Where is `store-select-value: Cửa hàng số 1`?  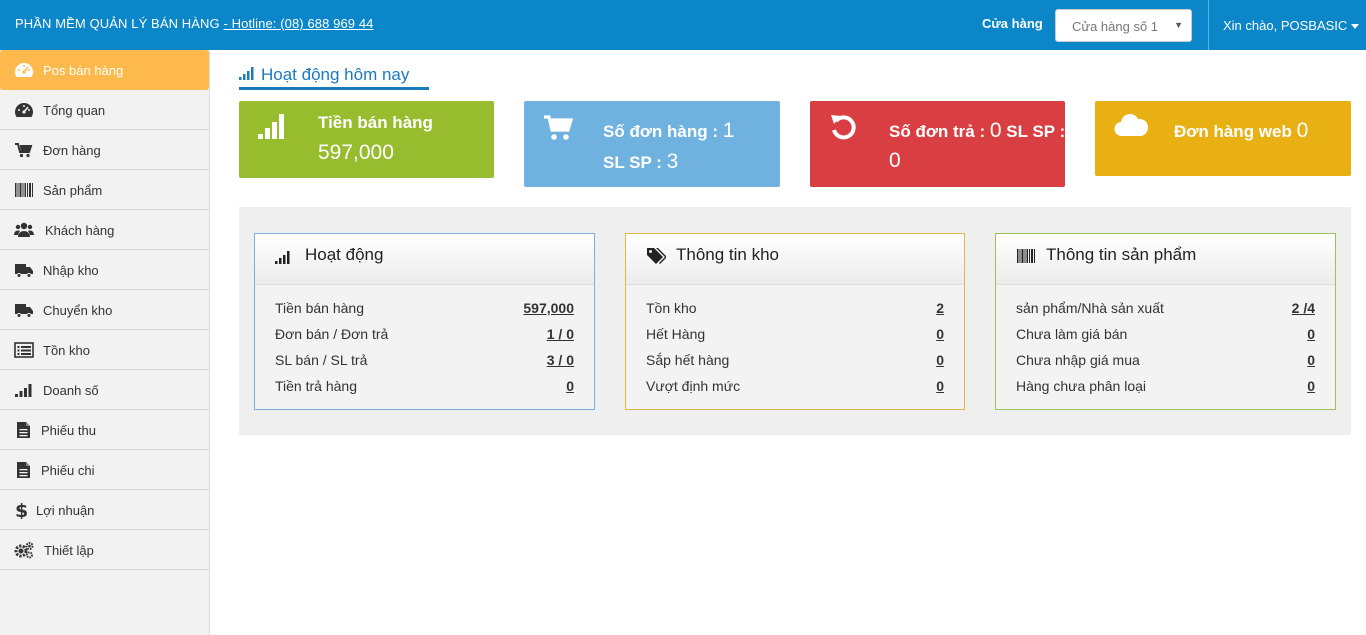
store-select-value: Cửa hàng số 1 is located at coordinates (1115, 26).